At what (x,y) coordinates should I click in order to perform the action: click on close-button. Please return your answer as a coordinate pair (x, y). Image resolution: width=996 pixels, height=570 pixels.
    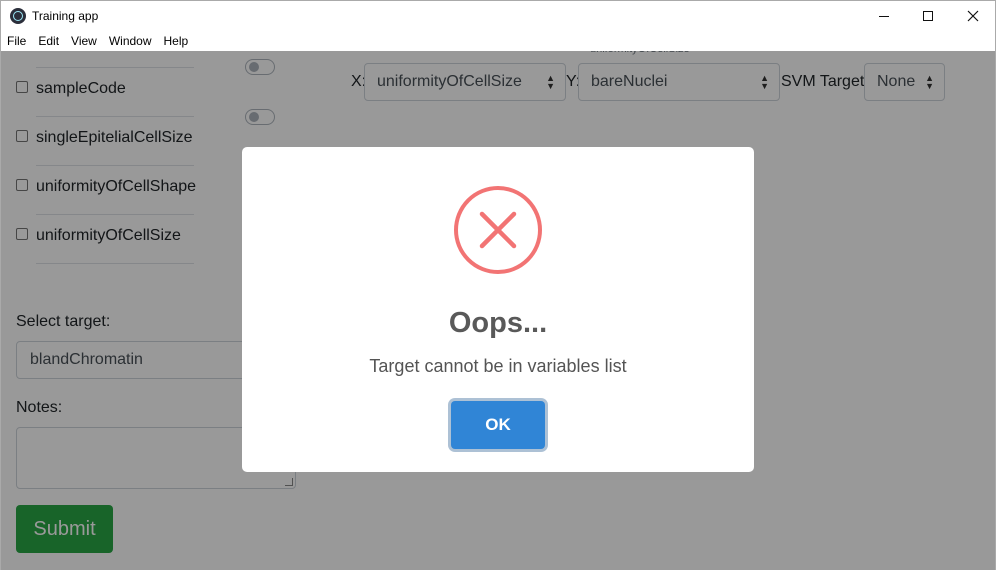
    Looking at the image, I should click on (973, 16).